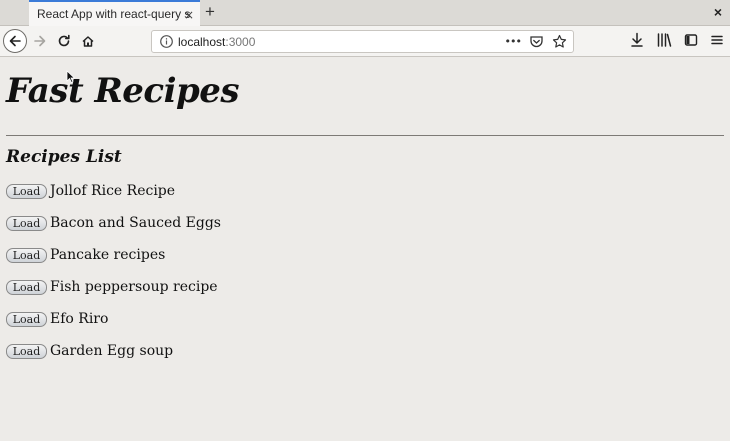 This screenshot has height=441, width=730. I want to click on home-button, so click(88, 41).